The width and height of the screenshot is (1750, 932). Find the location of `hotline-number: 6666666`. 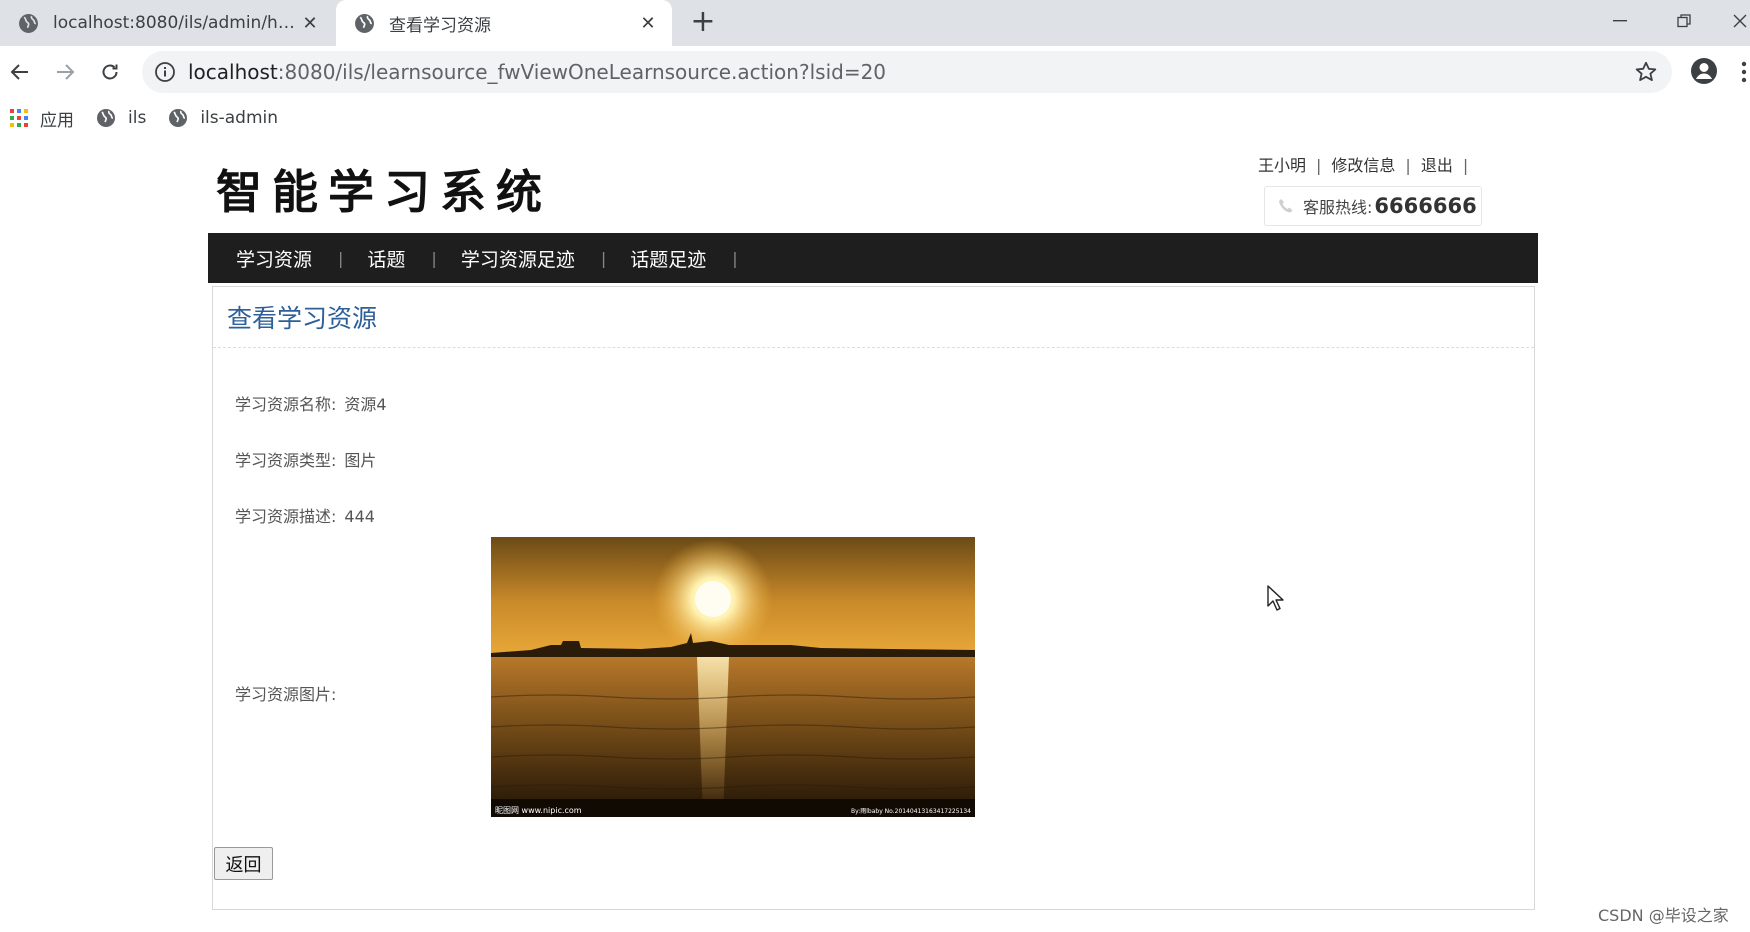

hotline-number: 6666666 is located at coordinates (1425, 206).